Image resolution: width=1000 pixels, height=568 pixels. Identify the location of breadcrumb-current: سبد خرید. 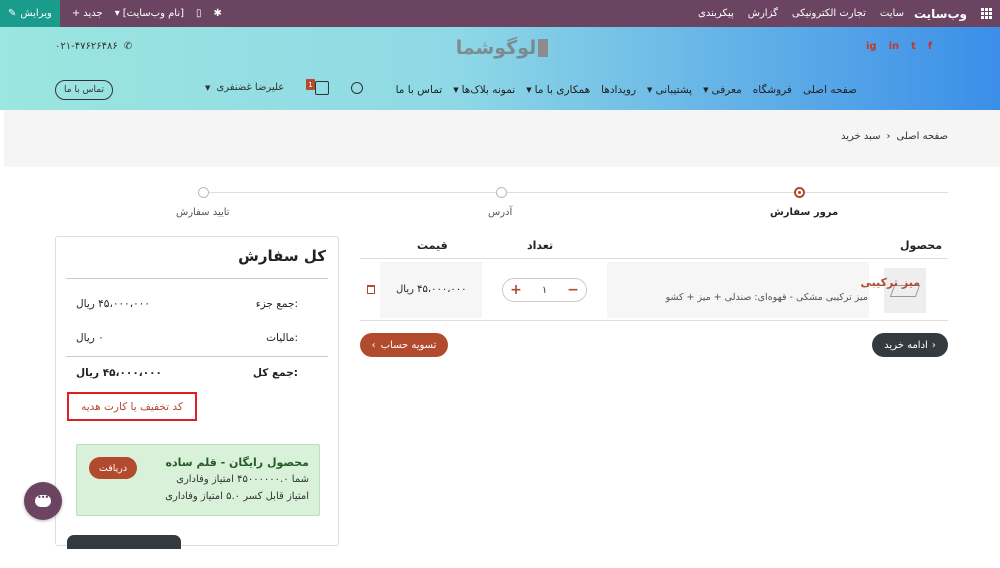
(860, 136).